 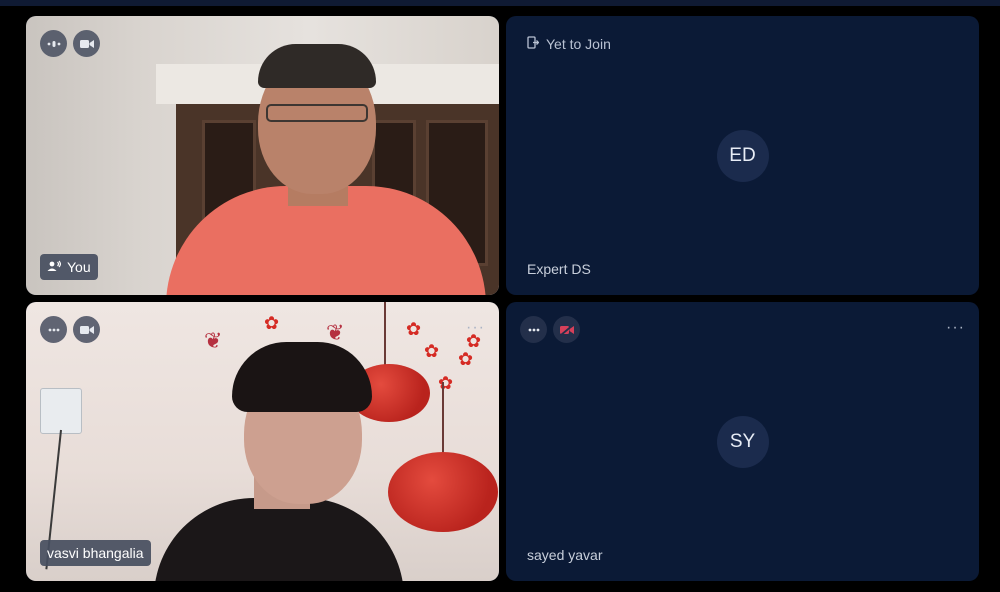 I want to click on avatar: SY, so click(x=742, y=441).